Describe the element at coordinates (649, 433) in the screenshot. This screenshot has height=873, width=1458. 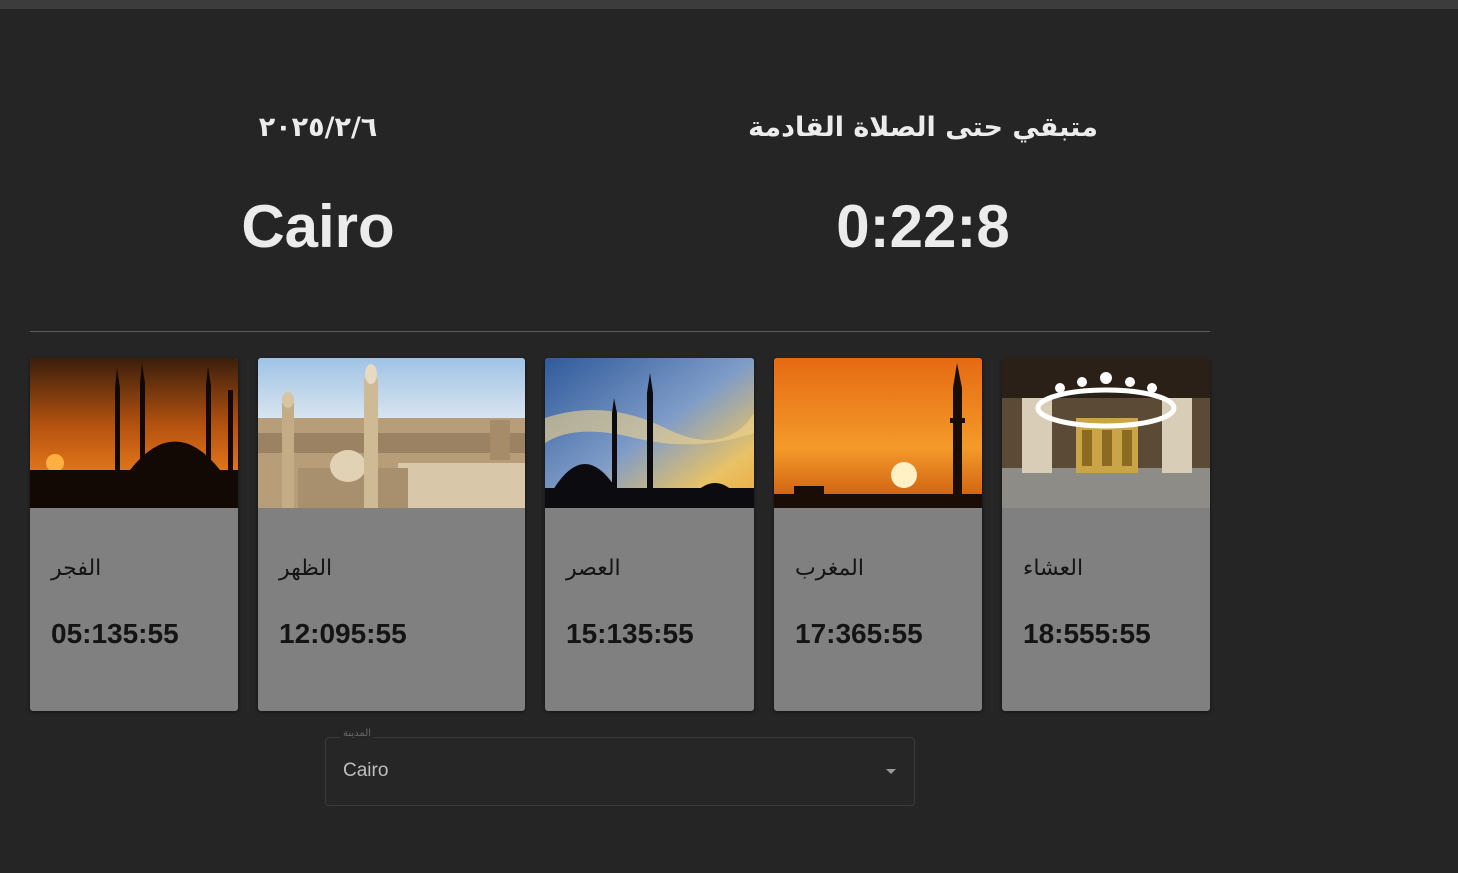
I see `asr-mosque-sky-image` at that location.